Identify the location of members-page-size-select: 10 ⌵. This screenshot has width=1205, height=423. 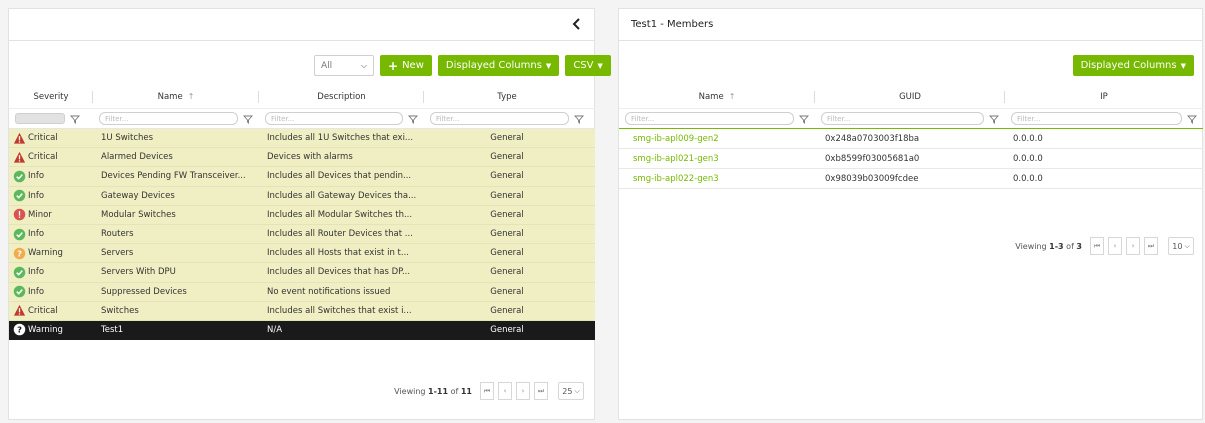
(1181, 246).